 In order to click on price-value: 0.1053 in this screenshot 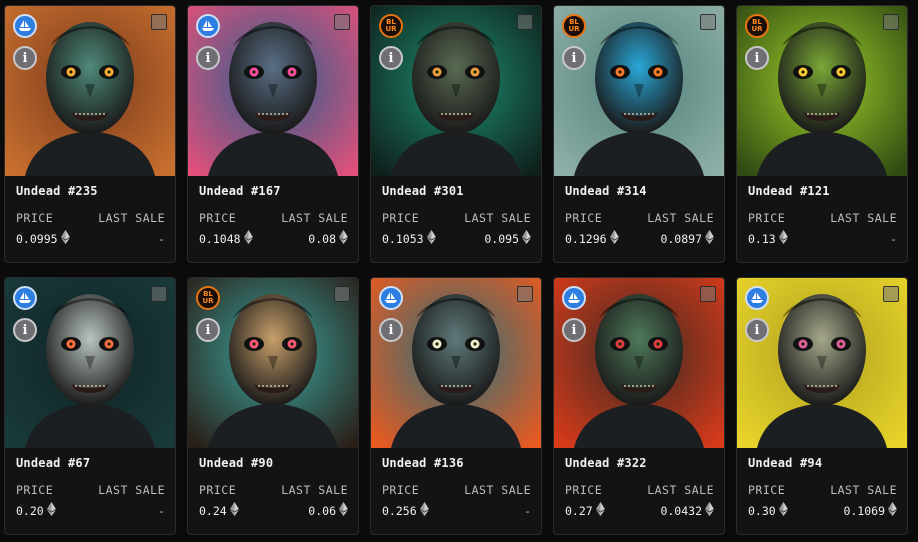, I will do `click(403, 238)`.